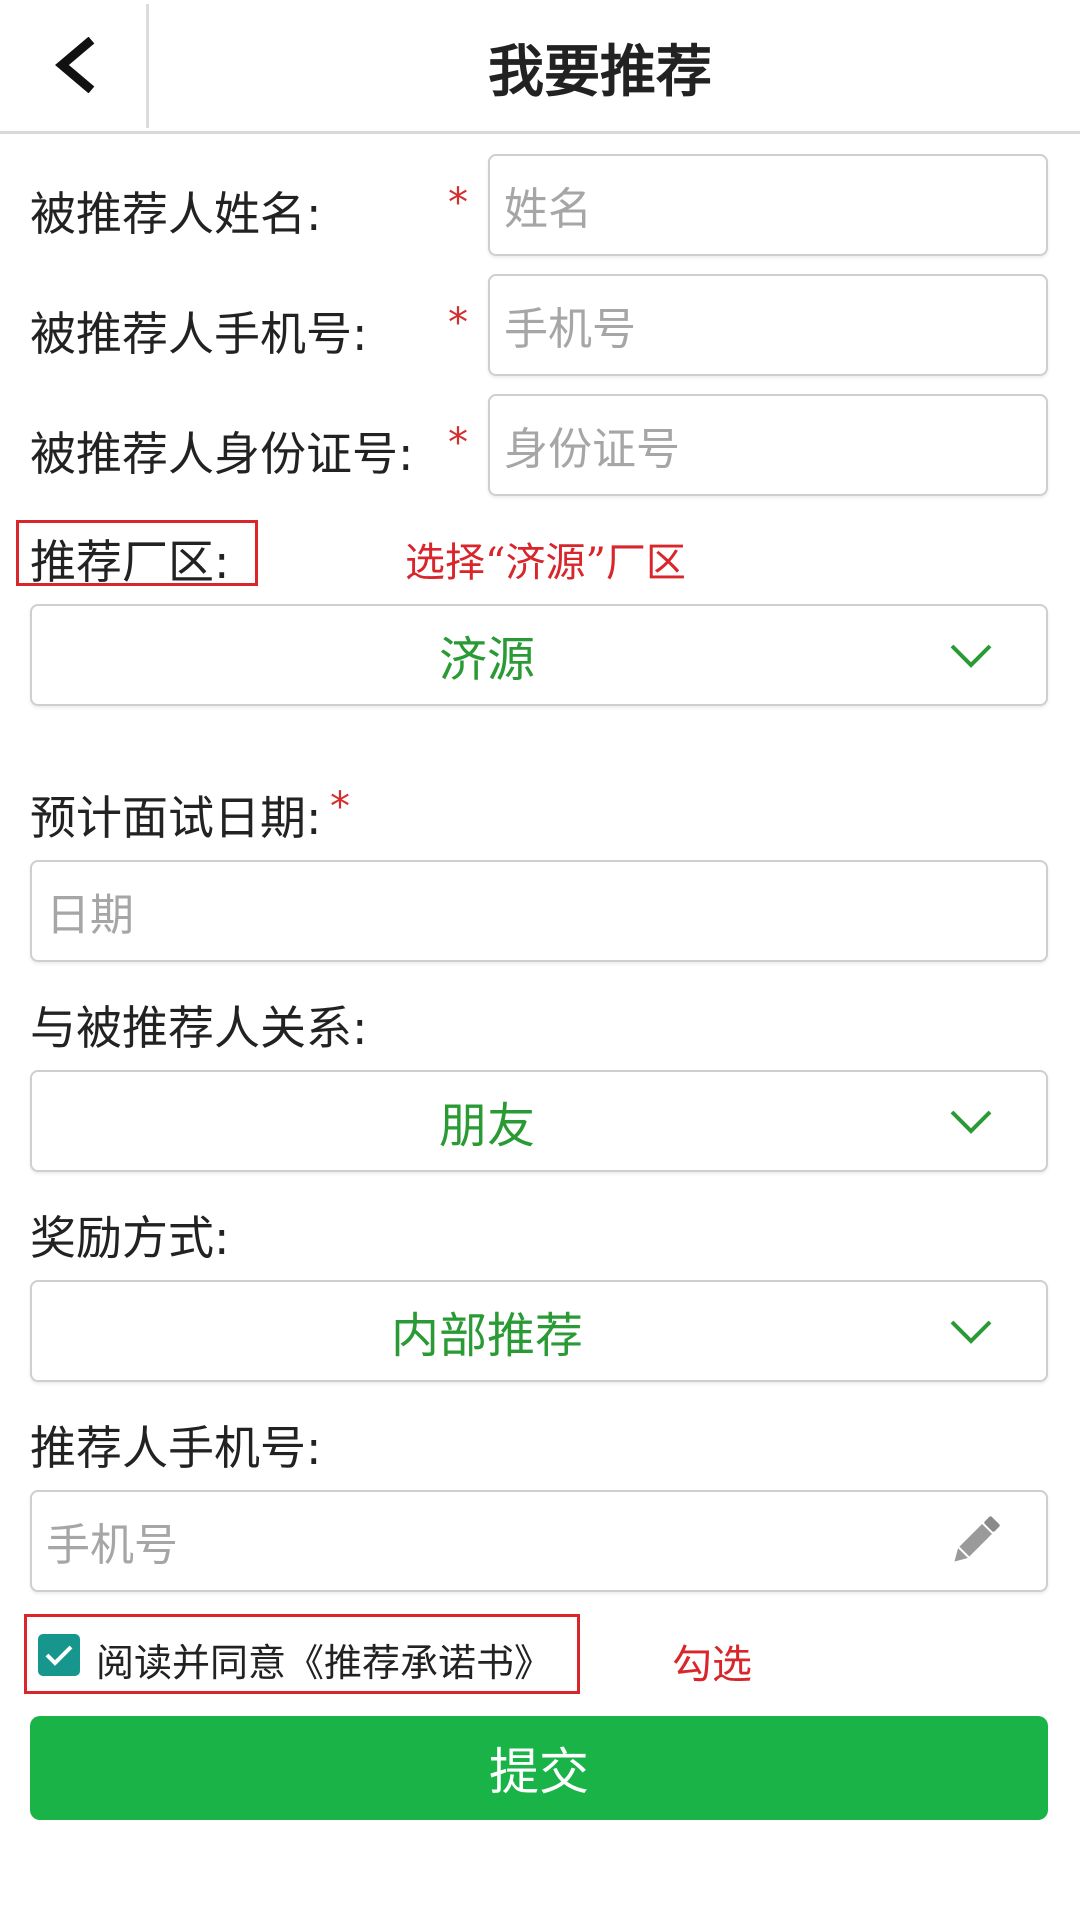 Image resolution: width=1080 pixels, height=1932 pixels. What do you see at coordinates (222, 454) in the screenshot?
I see `id-label: 被推荐人身份证号:` at bounding box center [222, 454].